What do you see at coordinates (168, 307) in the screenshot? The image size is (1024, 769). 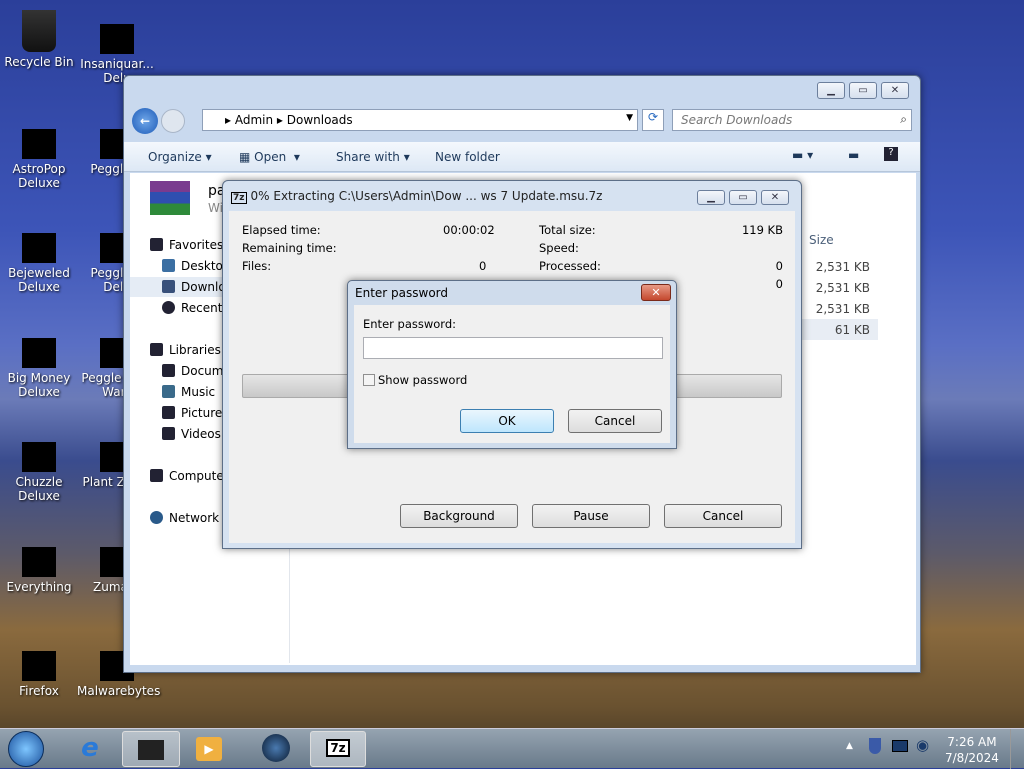 I see `recent-icon` at bounding box center [168, 307].